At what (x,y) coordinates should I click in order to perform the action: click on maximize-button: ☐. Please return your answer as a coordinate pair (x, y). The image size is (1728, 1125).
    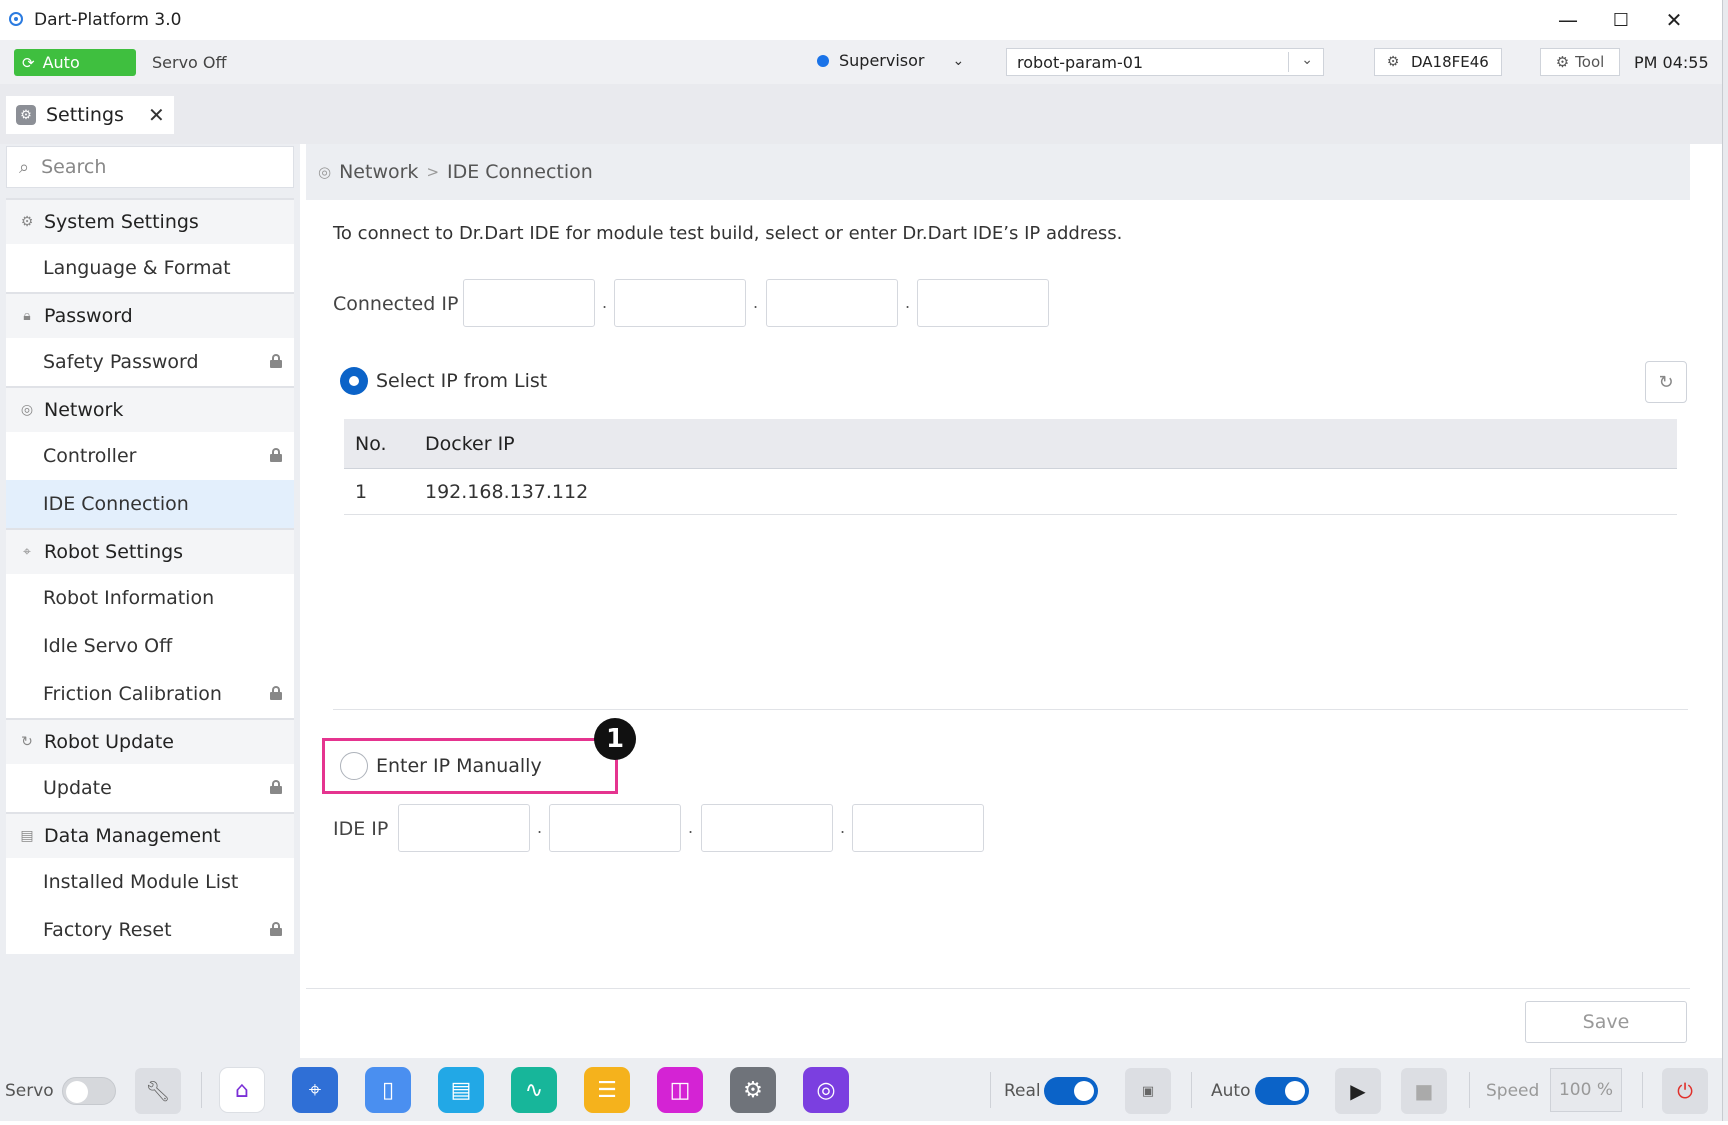
    Looking at the image, I should click on (1621, 20).